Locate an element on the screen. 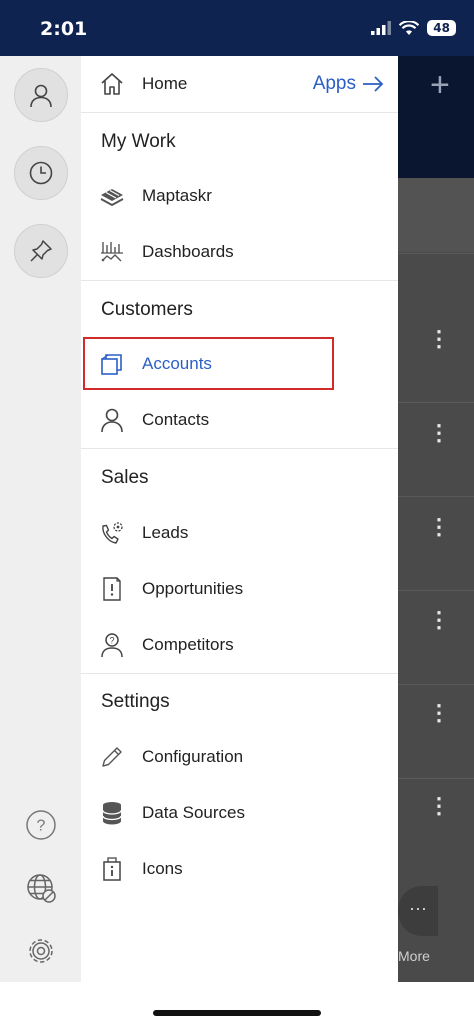  settings-button is located at coordinates (41, 951).